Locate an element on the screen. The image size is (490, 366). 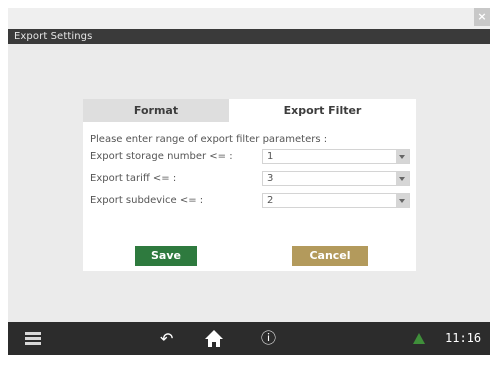
subdevice-value: 2 is located at coordinates (270, 200).